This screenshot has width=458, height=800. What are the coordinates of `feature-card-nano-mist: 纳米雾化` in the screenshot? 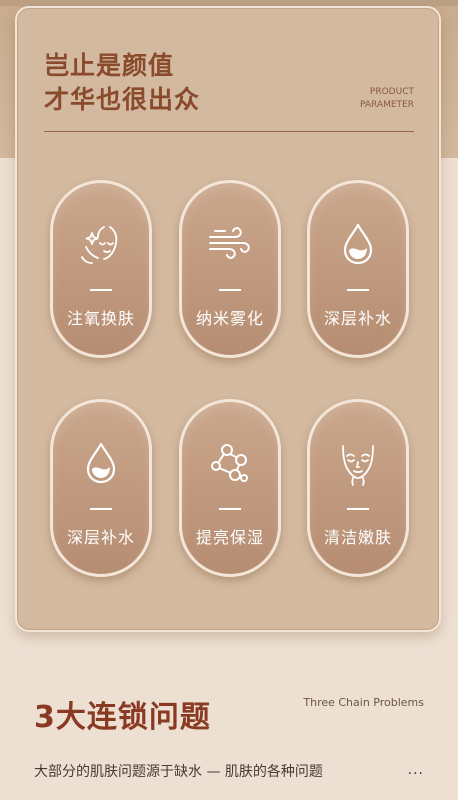 It's located at (230, 269).